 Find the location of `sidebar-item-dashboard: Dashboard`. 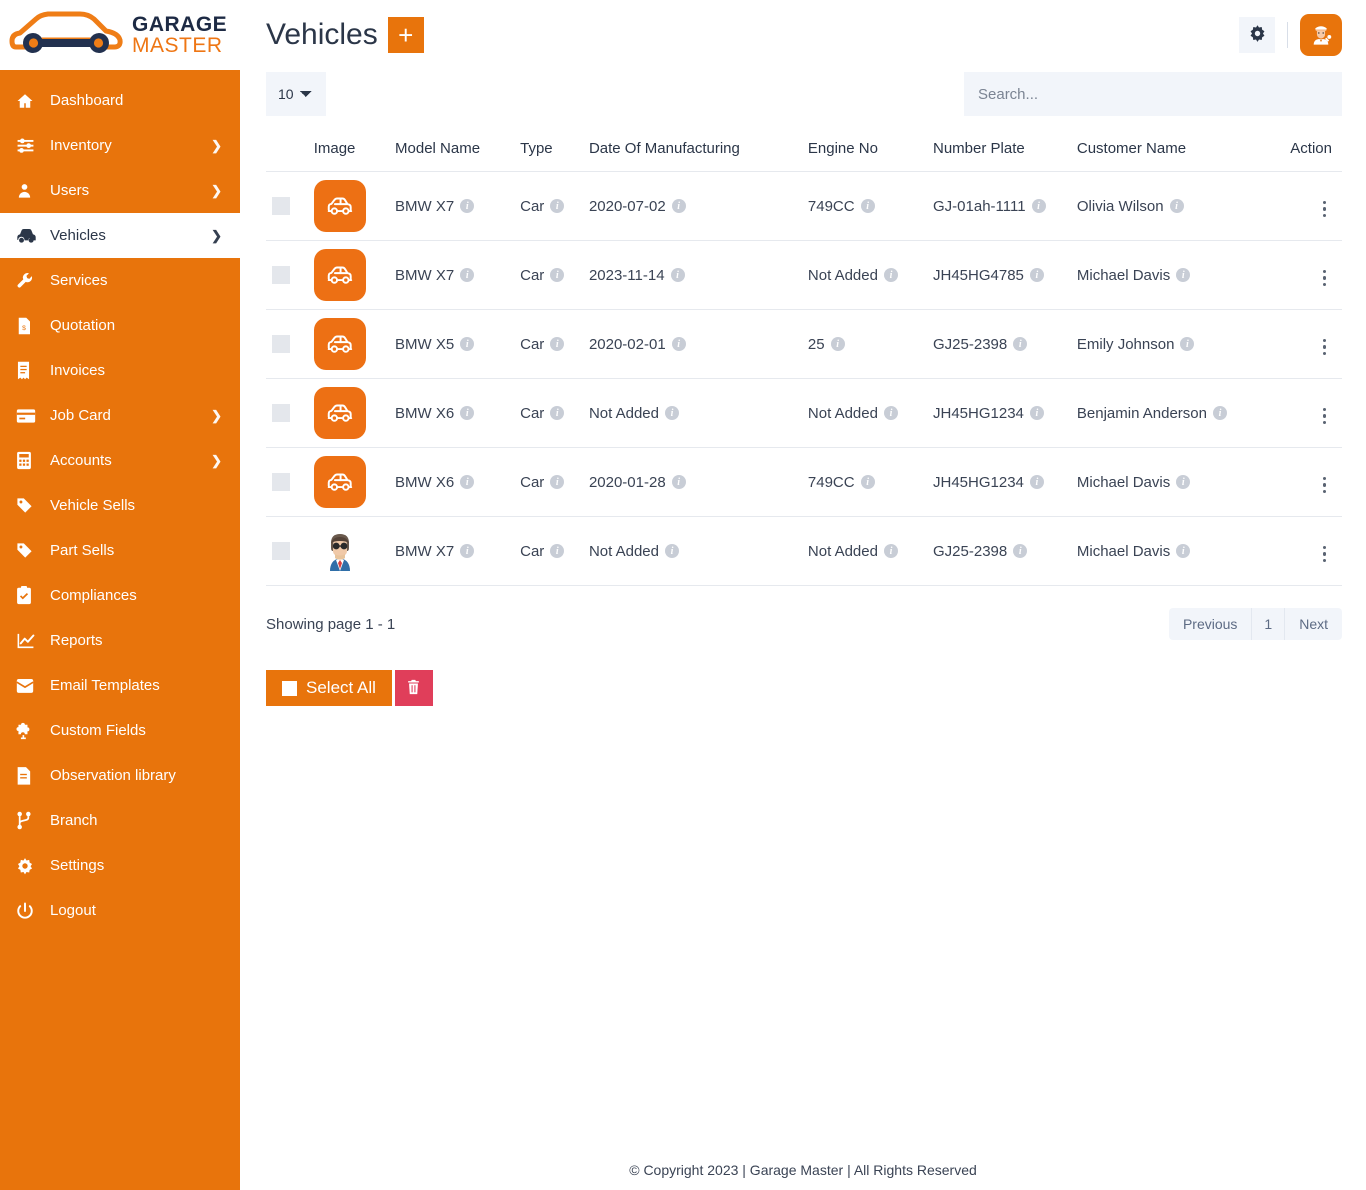

sidebar-item-dashboard: Dashboard is located at coordinates (120, 100).